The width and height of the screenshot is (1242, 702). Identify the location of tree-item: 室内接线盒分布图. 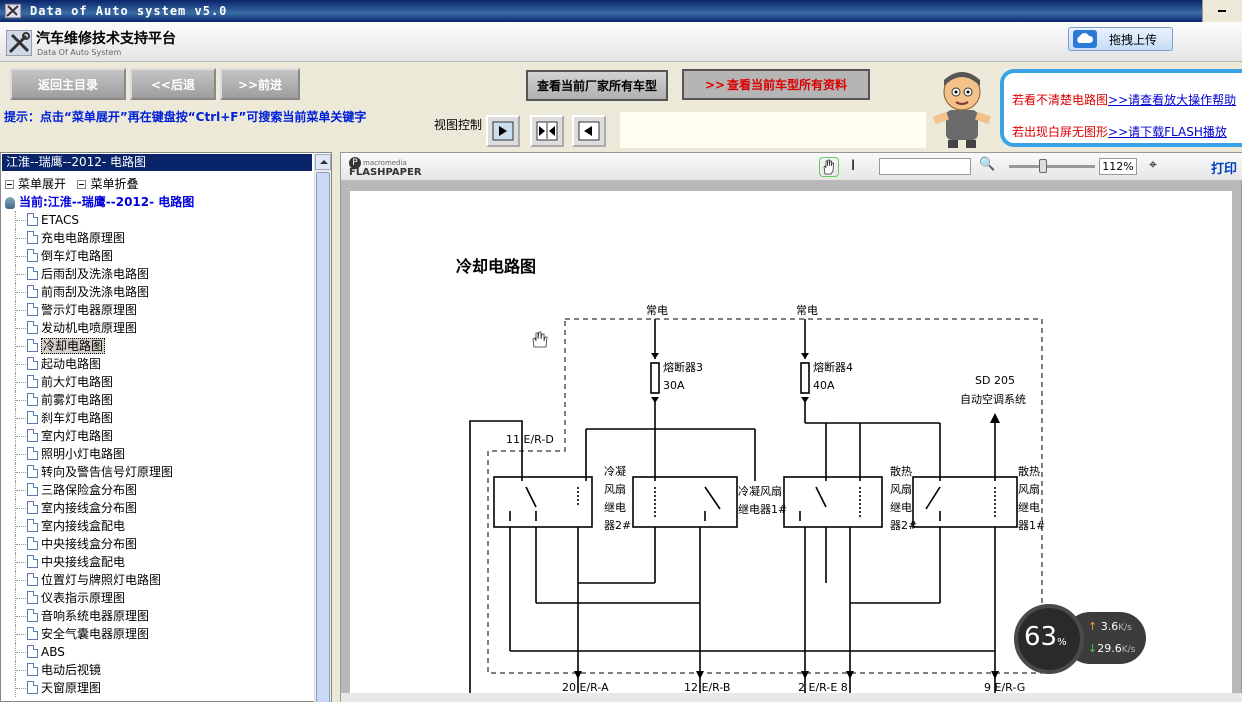
(161, 508).